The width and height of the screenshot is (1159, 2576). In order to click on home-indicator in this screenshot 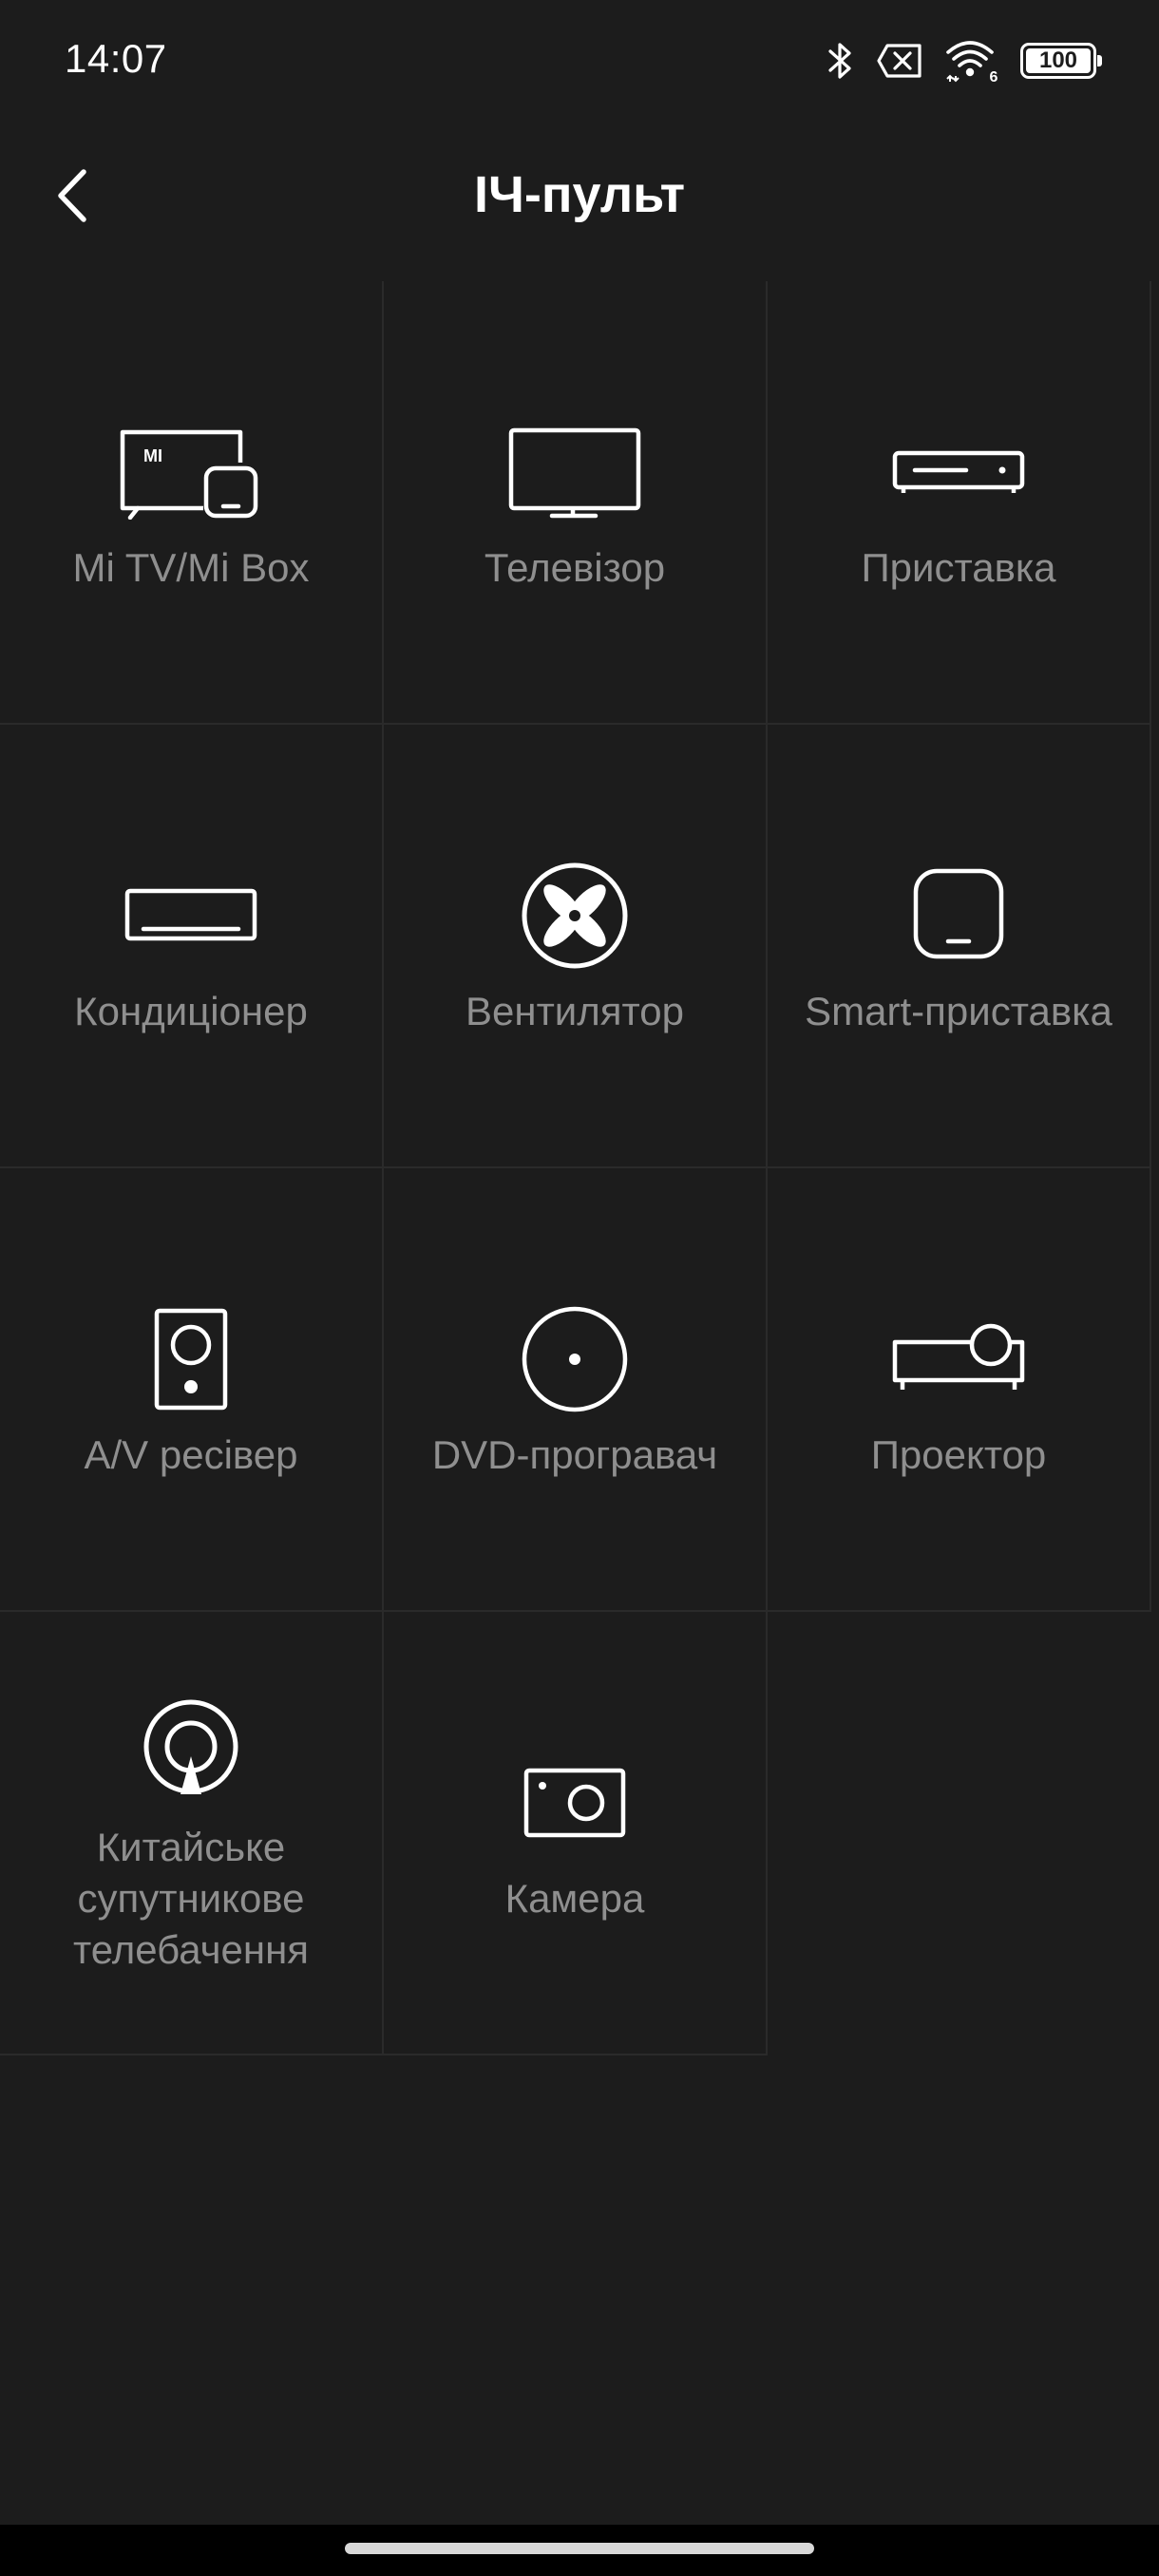, I will do `click(579, 2548)`.